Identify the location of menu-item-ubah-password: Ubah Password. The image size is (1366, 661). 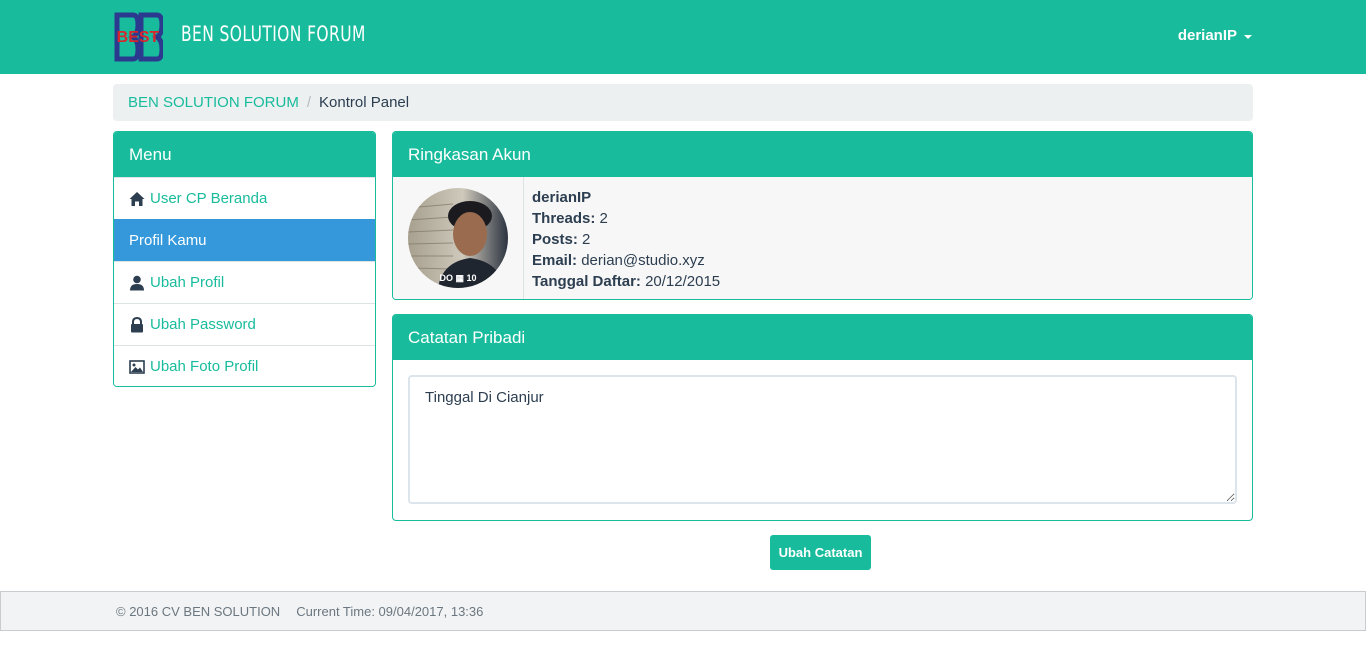
(244, 324).